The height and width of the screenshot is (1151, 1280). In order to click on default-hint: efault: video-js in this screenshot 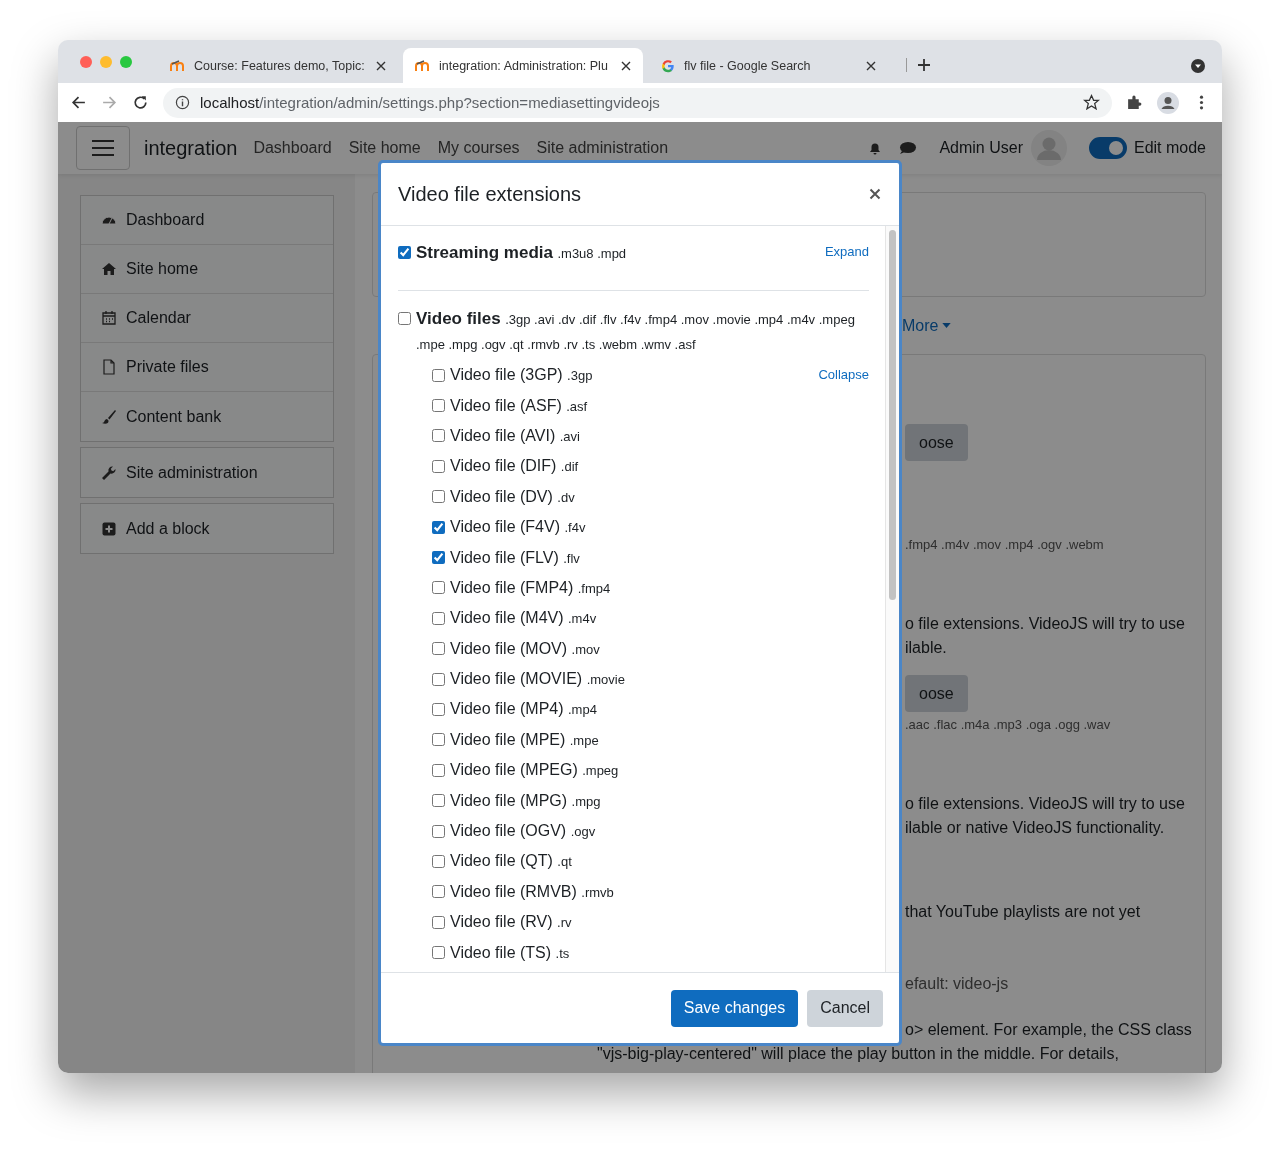, I will do `click(957, 984)`.